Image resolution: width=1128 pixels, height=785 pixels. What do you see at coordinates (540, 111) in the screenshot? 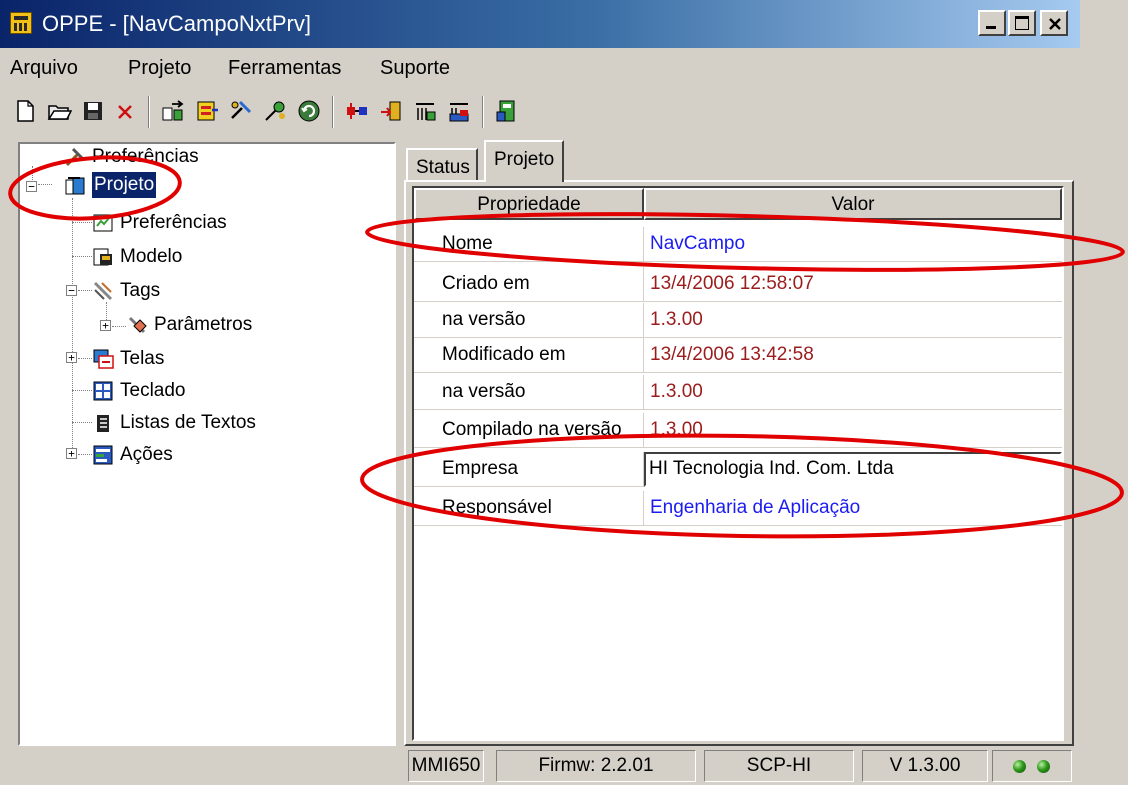
I see `toolbar` at bounding box center [540, 111].